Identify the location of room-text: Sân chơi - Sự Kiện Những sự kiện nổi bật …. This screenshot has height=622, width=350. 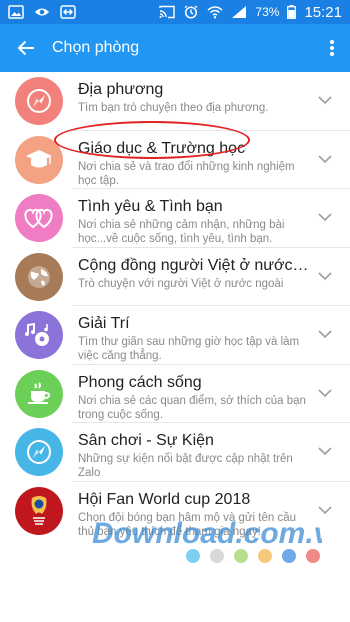
(194, 455).